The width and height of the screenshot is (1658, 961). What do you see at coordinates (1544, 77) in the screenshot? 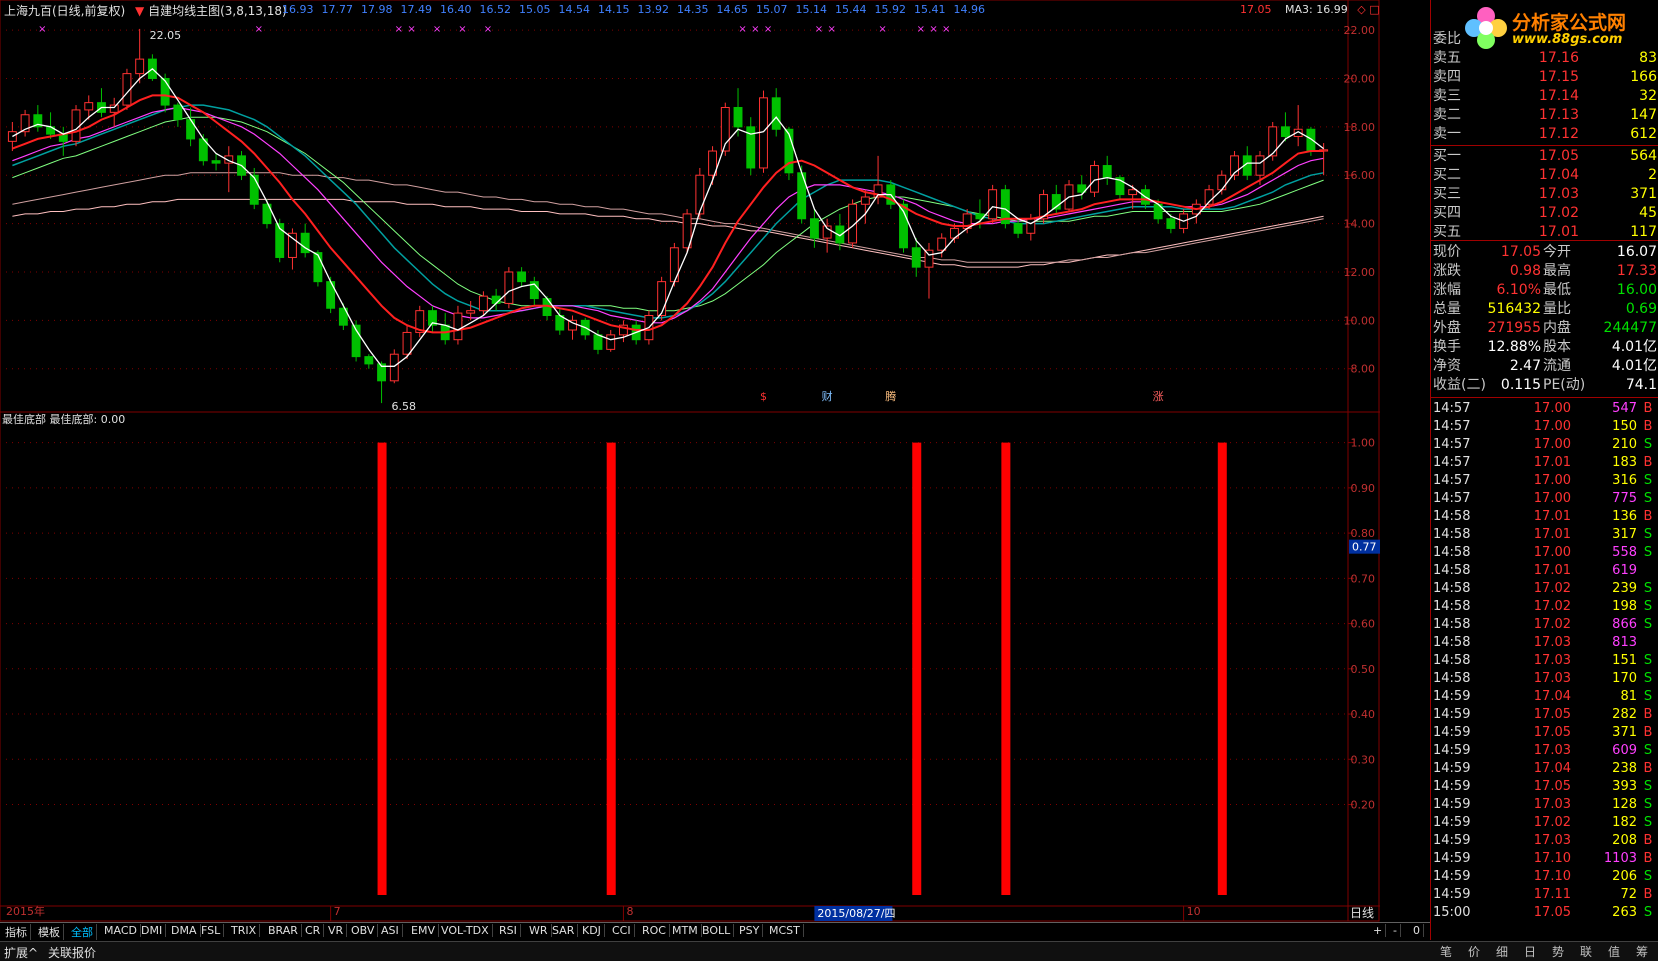
I see `sell-row: 卖四 17.15 166` at bounding box center [1544, 77].